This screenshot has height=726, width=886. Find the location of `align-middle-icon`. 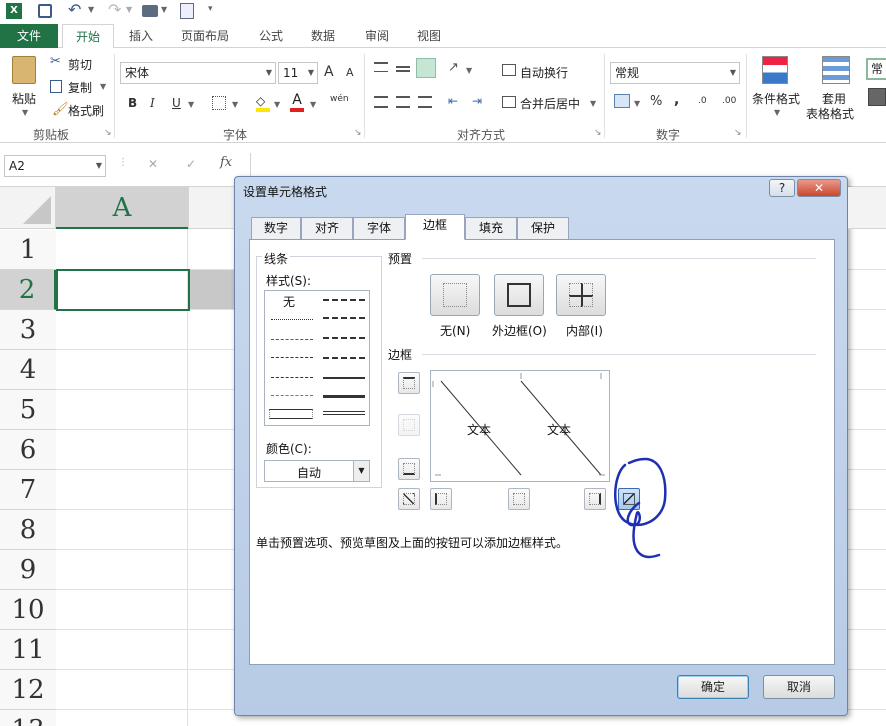

align-middle-icon is located at coordinates (403, 69).